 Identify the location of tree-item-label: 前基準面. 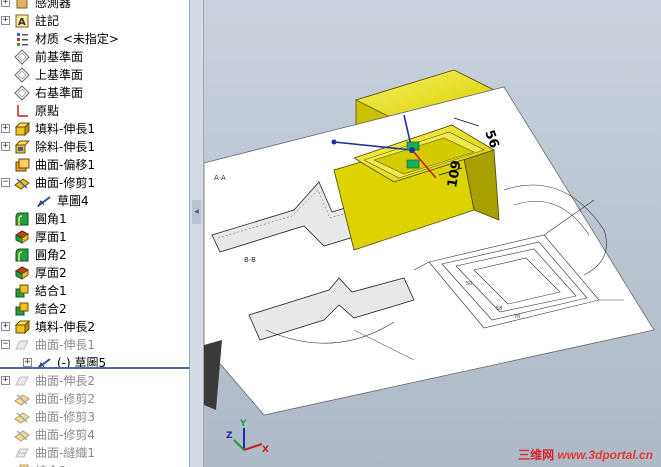
(59, 57).